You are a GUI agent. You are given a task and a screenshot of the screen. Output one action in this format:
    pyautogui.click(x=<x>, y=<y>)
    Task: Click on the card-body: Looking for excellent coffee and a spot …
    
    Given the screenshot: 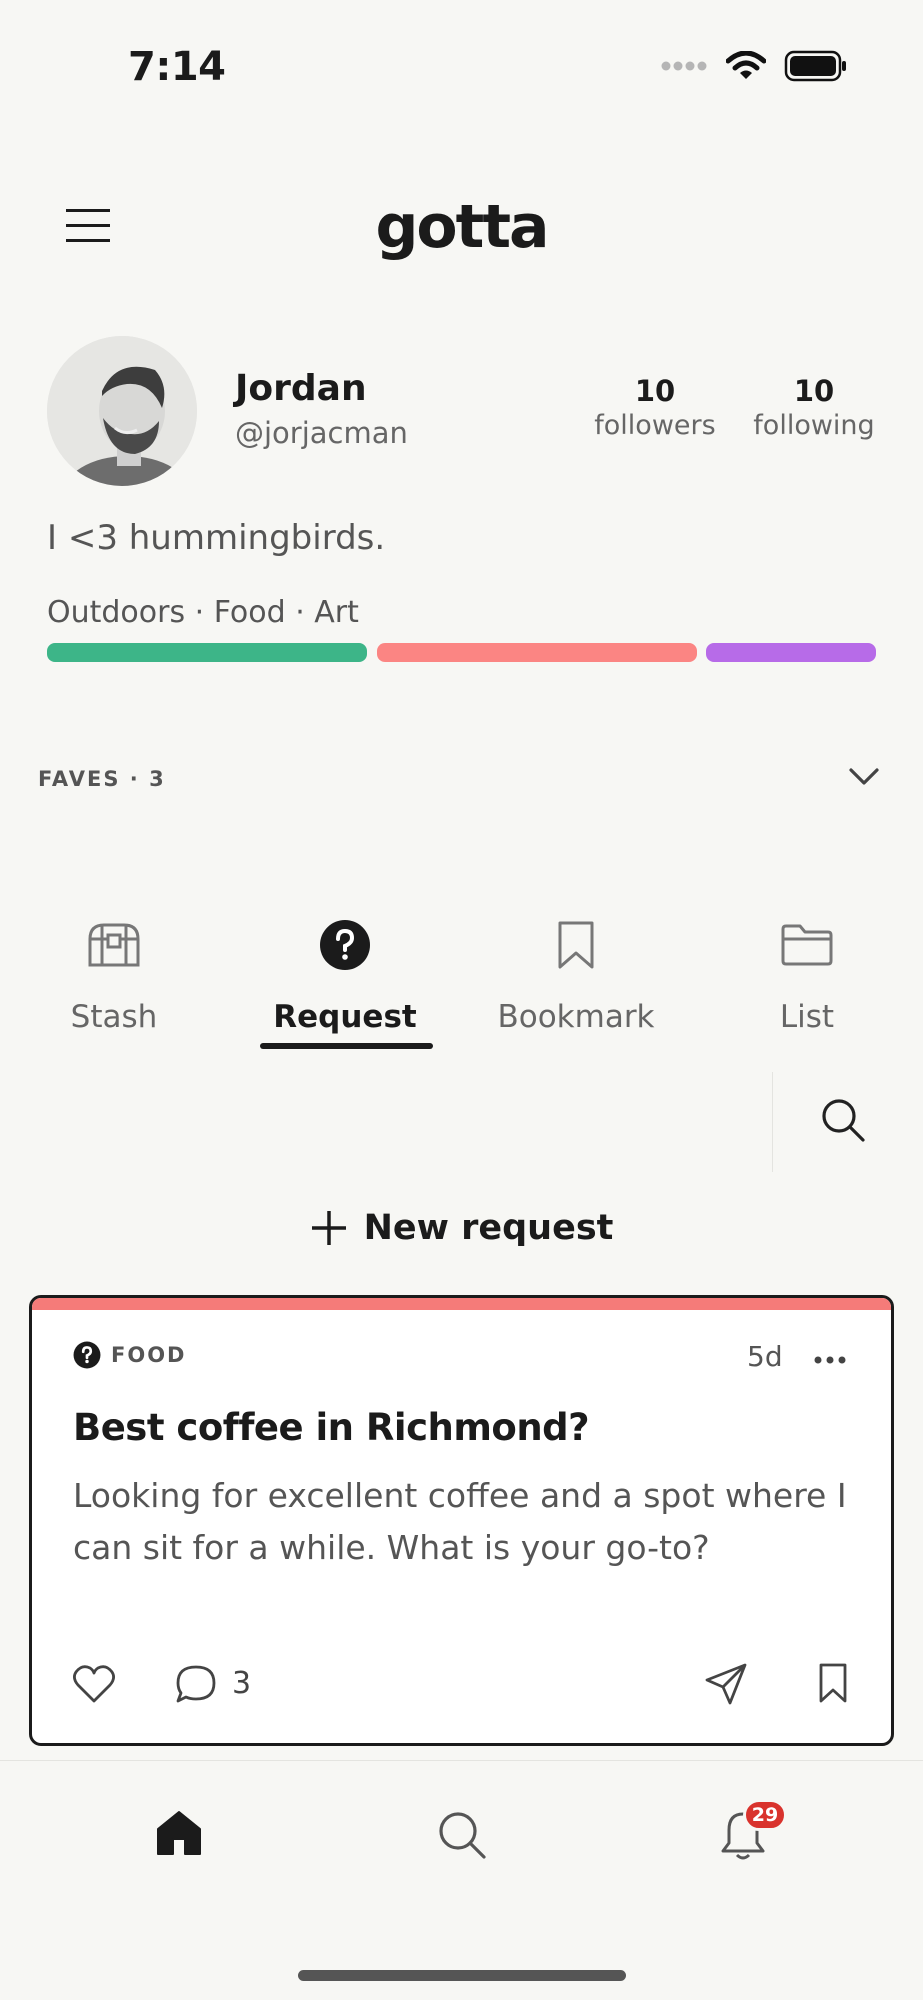 What is the action you would take?
    pyautogui.click(x=460, y=1521)
    